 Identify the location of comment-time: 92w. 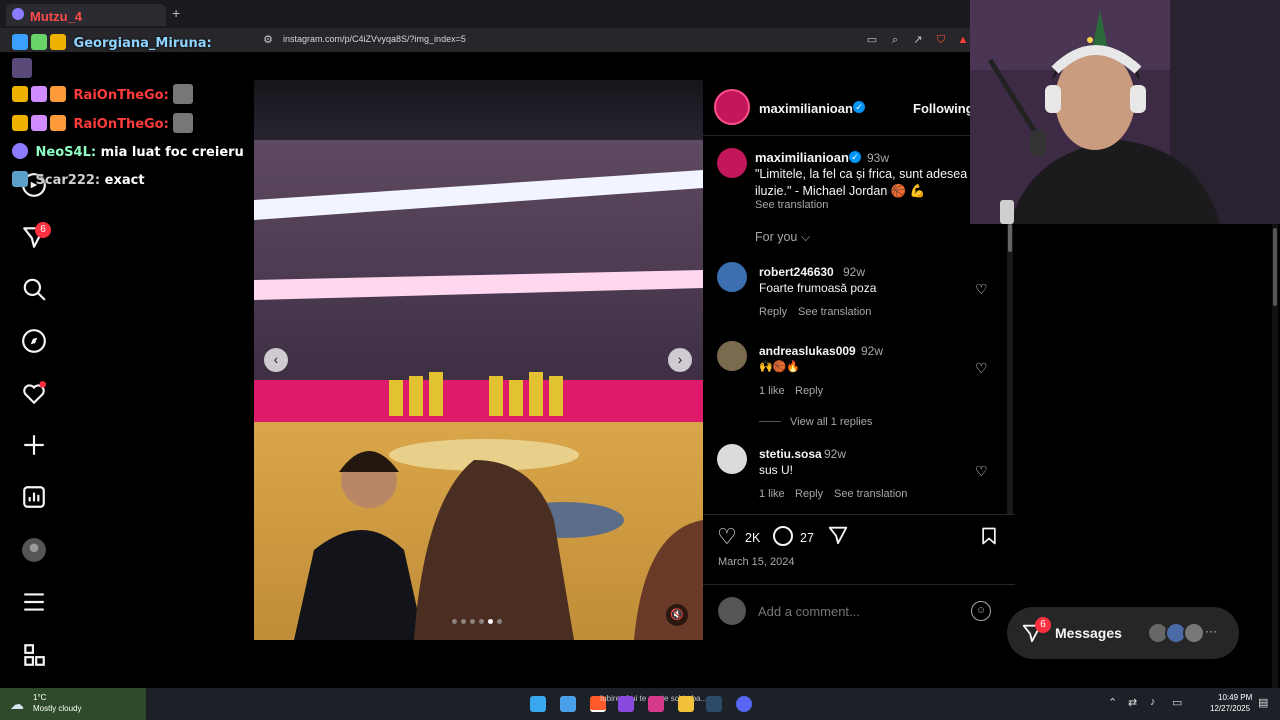
(854, 272).